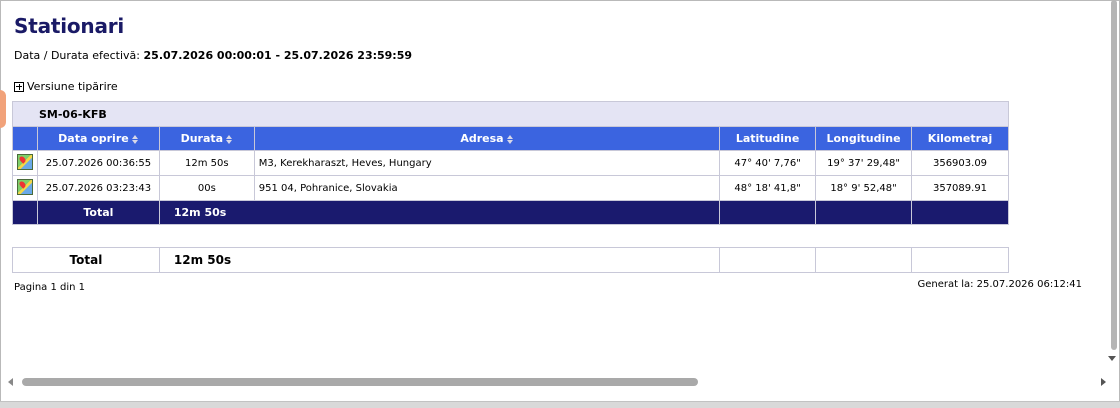 The height and width of the screenshot is (408, 1120). Describe the element at coordinates (864, 138) in the screenshot. I see `column-header-longitude: Longitudine` at that location.